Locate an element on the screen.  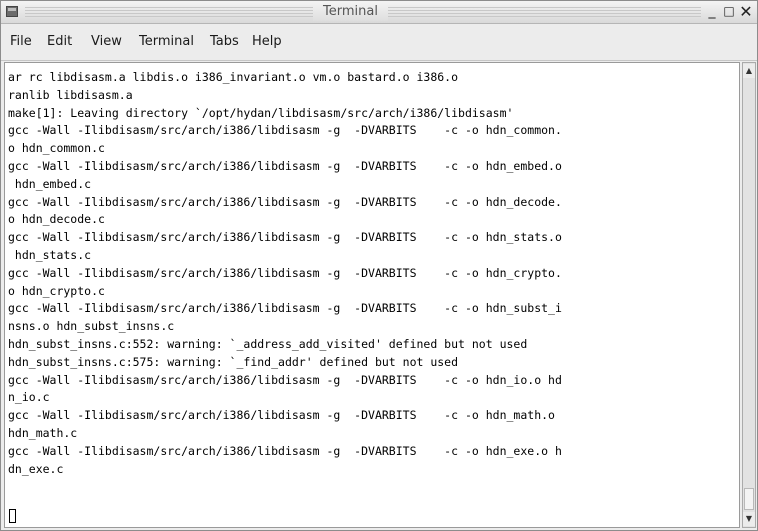
terminal-cursor is located at coordinates (12, 516).